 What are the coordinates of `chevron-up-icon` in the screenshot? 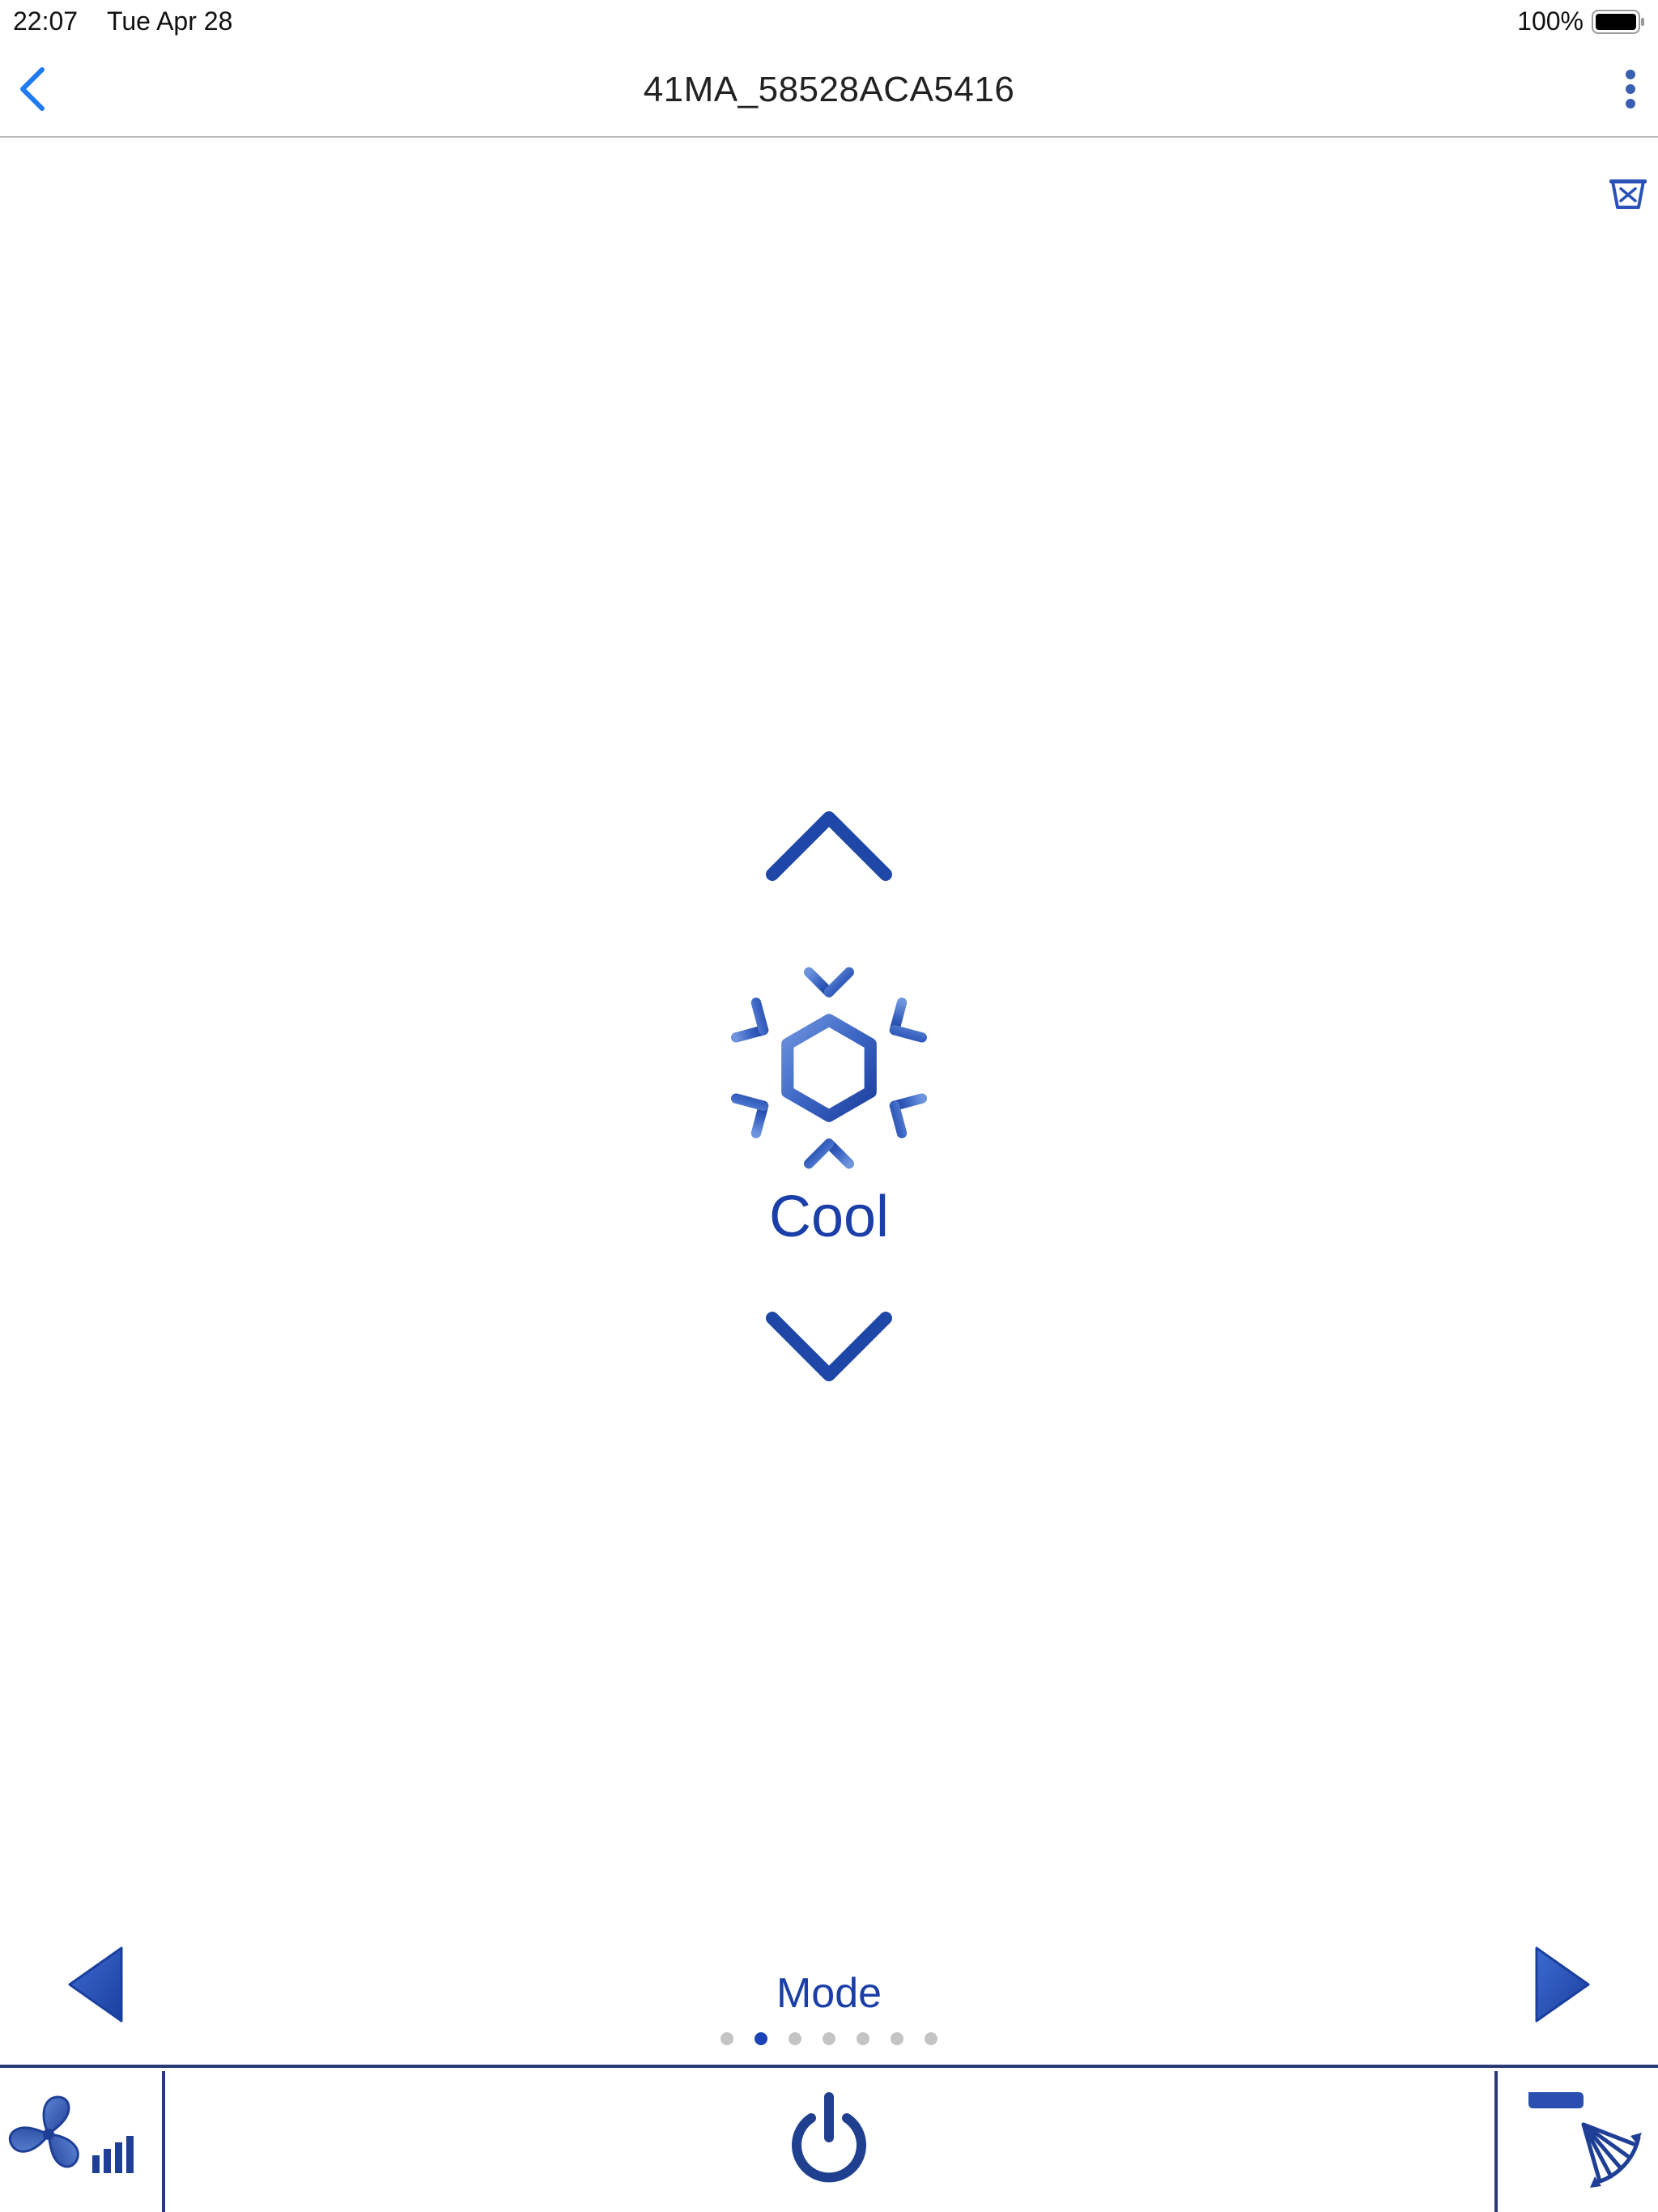 It's located at (829, 846).